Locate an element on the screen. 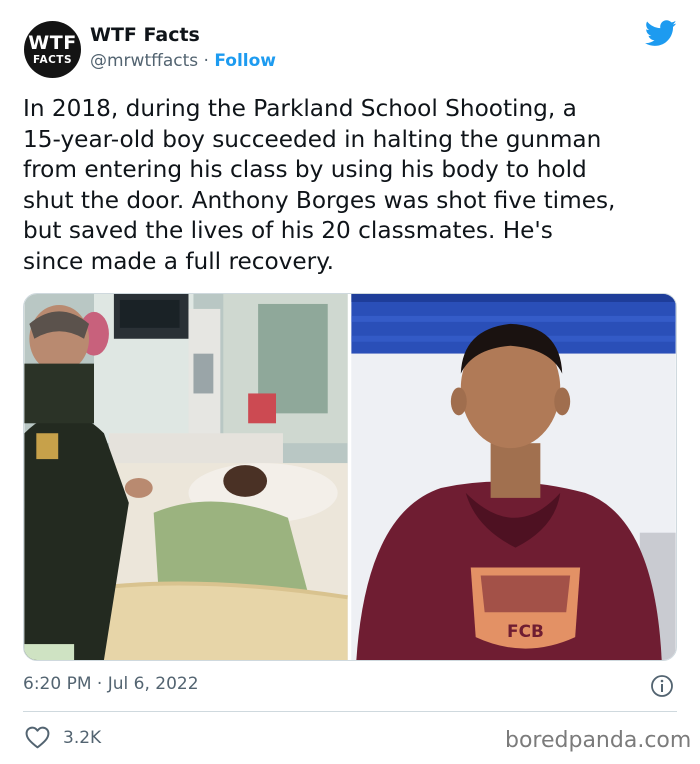 Image resolution: width=700 pixels, height=764 pixels. heart-icon is located at coordinates (37, 737).